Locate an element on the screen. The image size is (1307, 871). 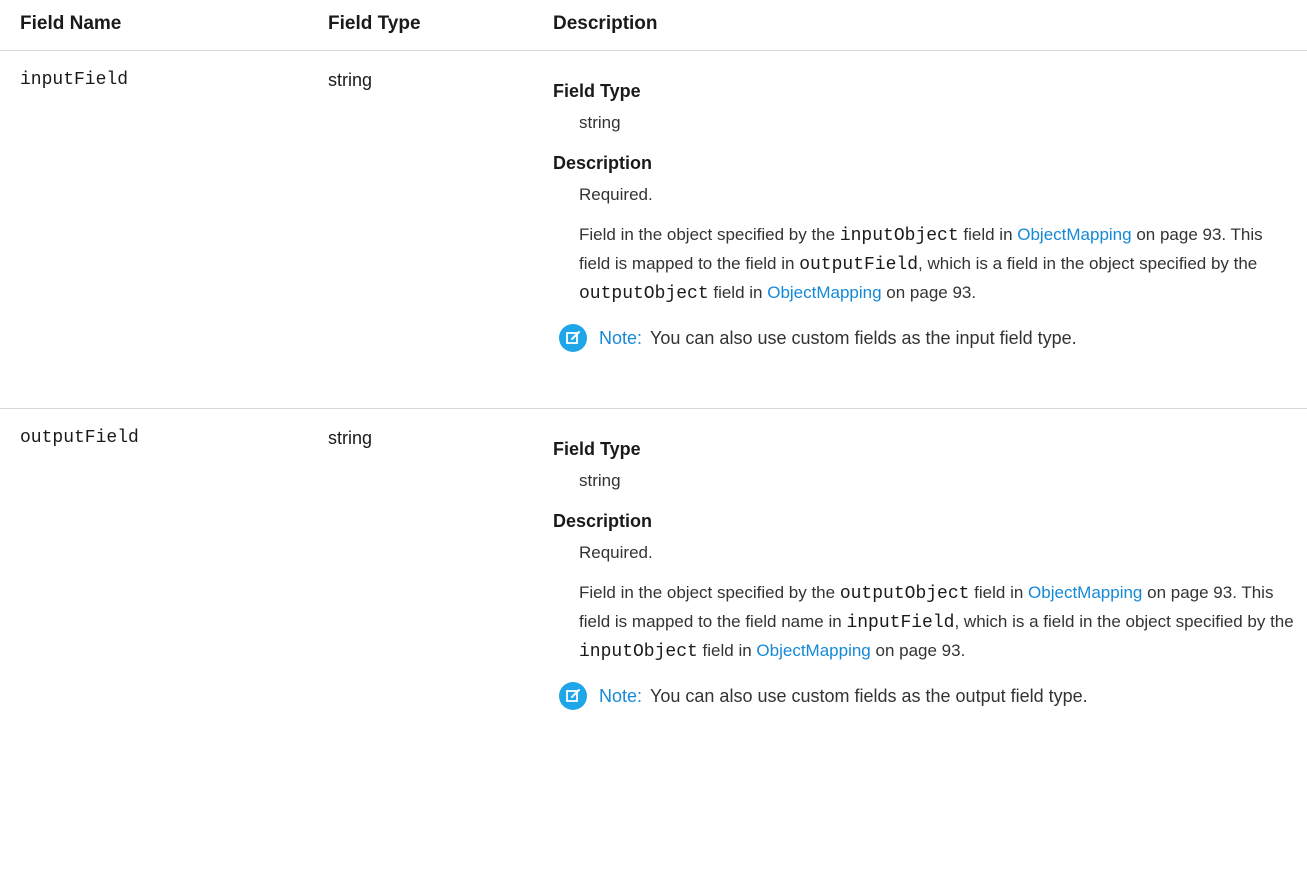
header-field-type: Field Type is located at coordinates (374, 23).